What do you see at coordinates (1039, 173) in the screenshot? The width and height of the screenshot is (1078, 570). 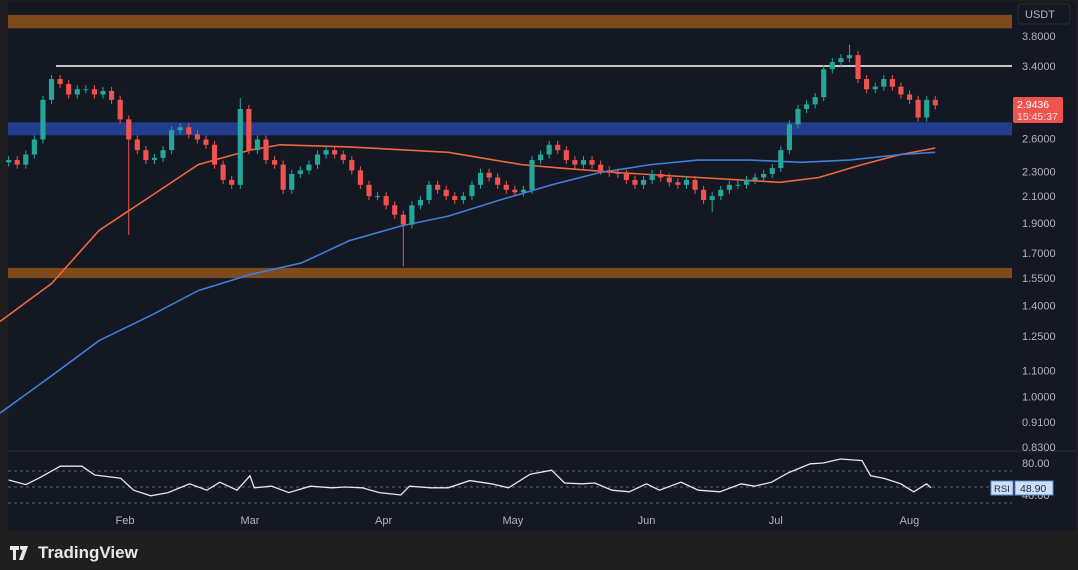 I see `price-tick-label: 2.3000` at bounding box center [1039, 173].